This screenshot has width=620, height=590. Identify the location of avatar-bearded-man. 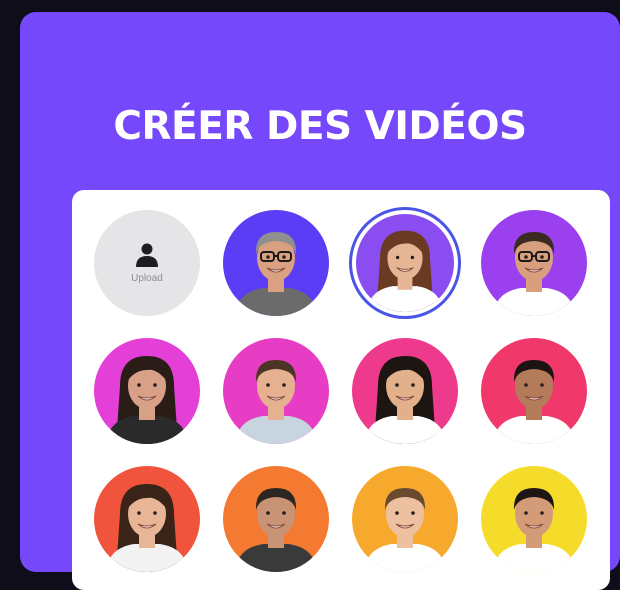
(534, 391).